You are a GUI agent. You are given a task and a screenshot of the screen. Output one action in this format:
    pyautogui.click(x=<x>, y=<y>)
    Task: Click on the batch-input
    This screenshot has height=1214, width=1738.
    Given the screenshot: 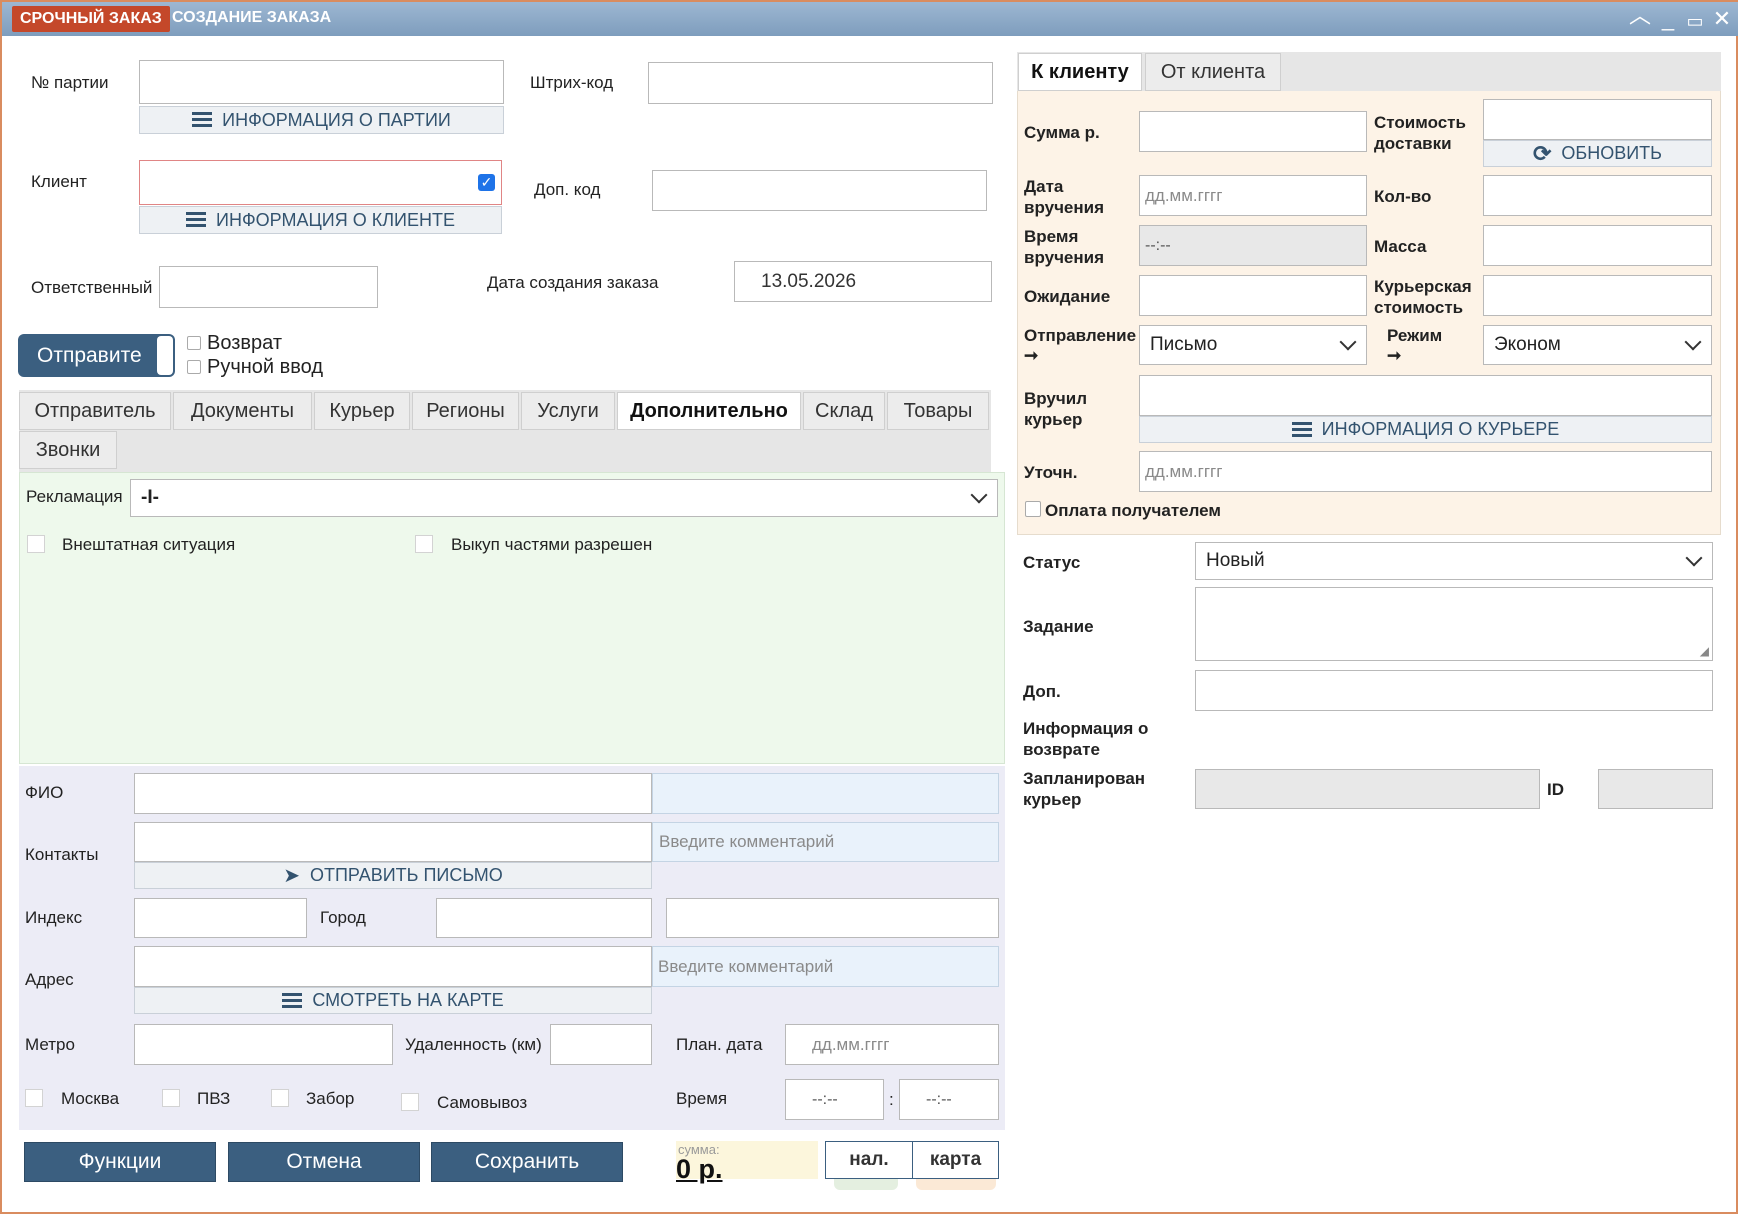 What is the action you would take?
    pyautogui.click(x=321, y=82)
    